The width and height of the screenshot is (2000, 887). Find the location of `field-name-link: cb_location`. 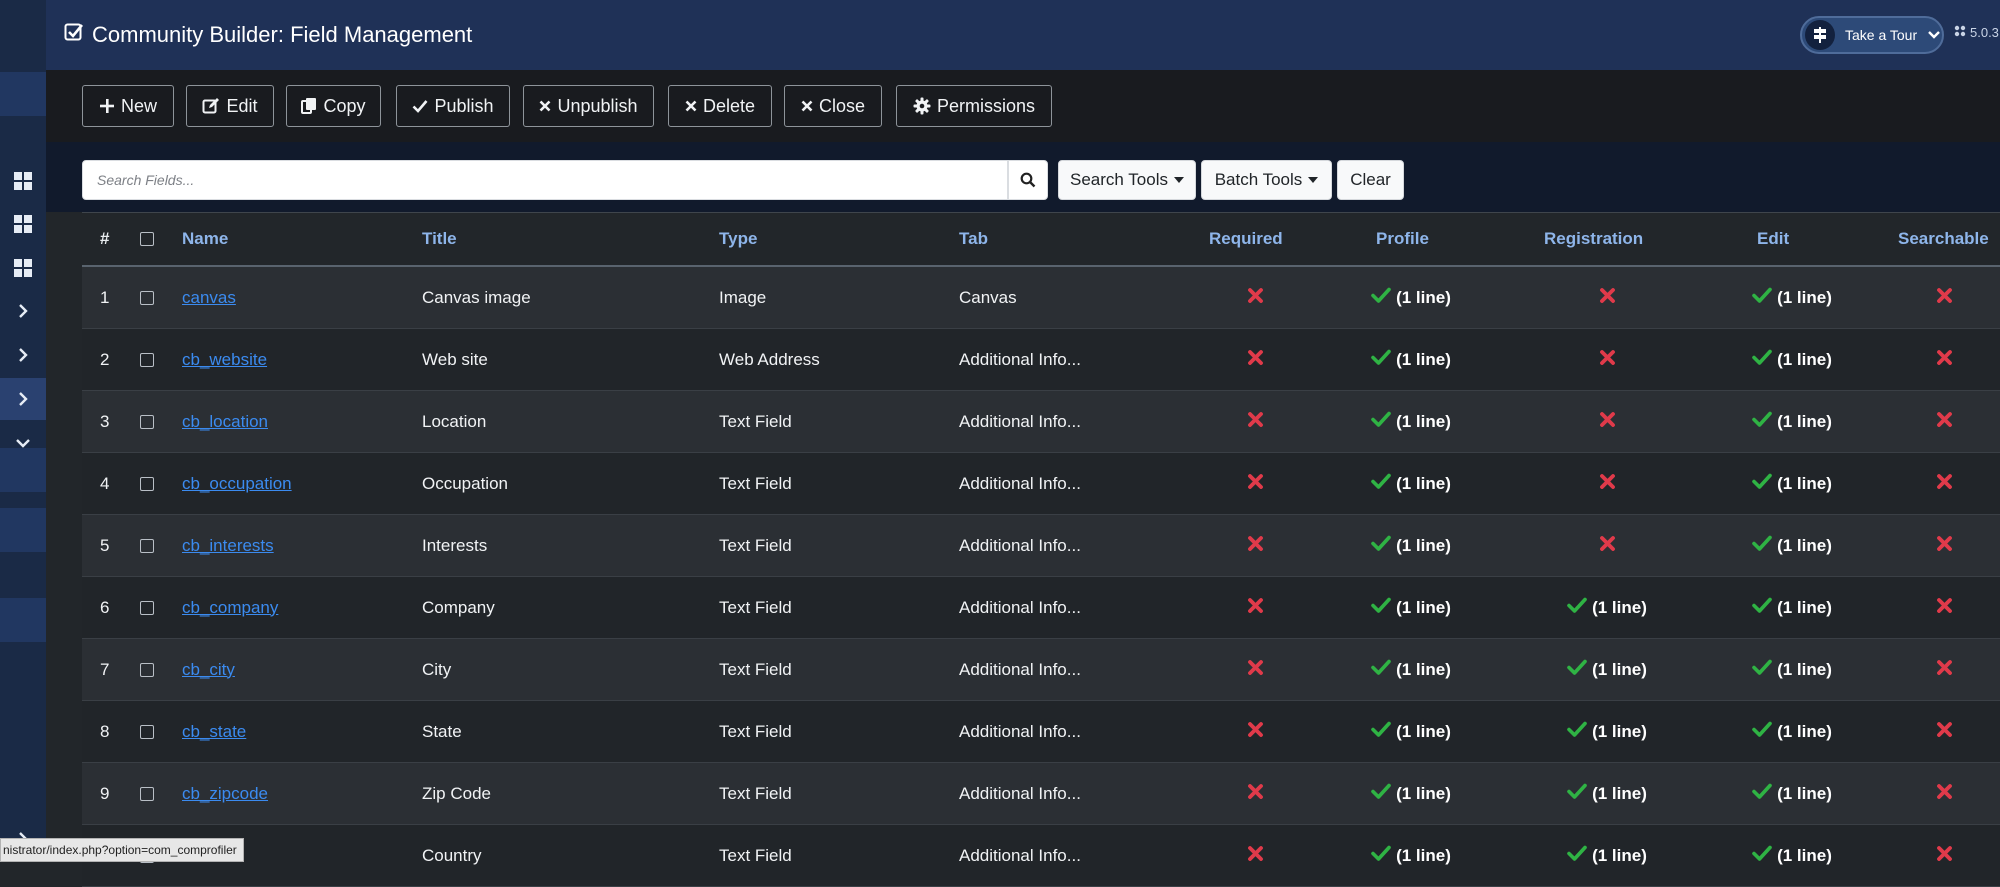

field-name-link: cb_location is located at coordinates (225, 422).